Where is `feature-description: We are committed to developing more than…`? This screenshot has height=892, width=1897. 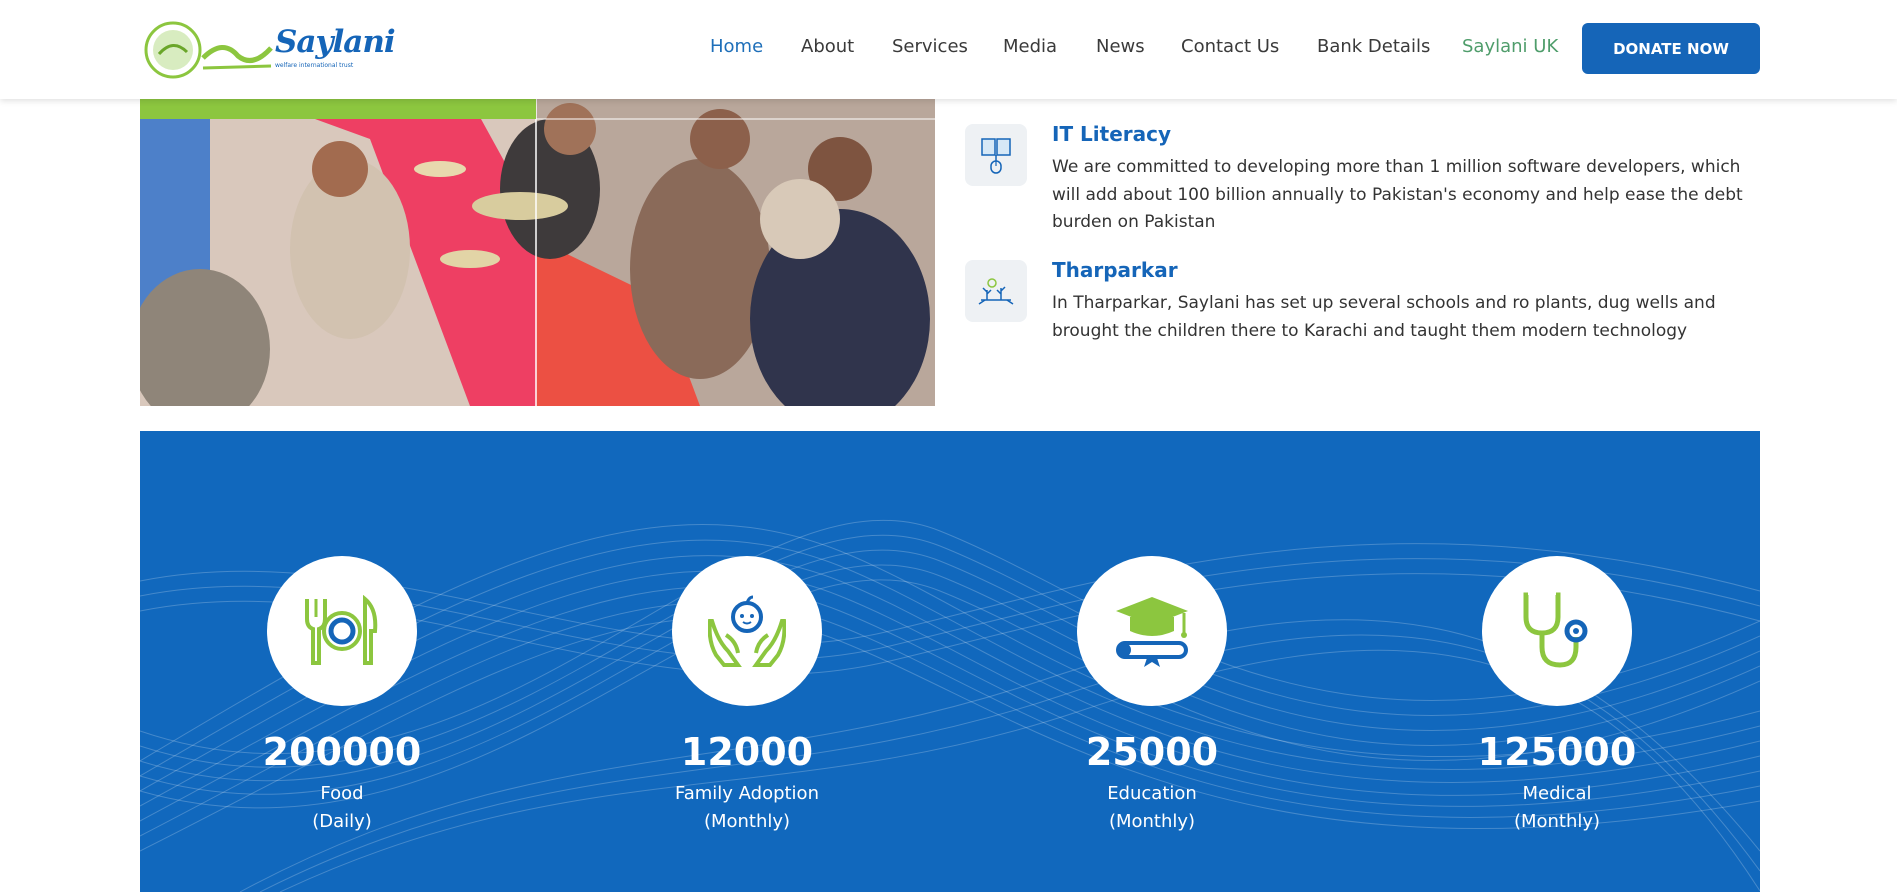
feature-description: We are committed to developing more than… is located at coordinates (1397, 194).